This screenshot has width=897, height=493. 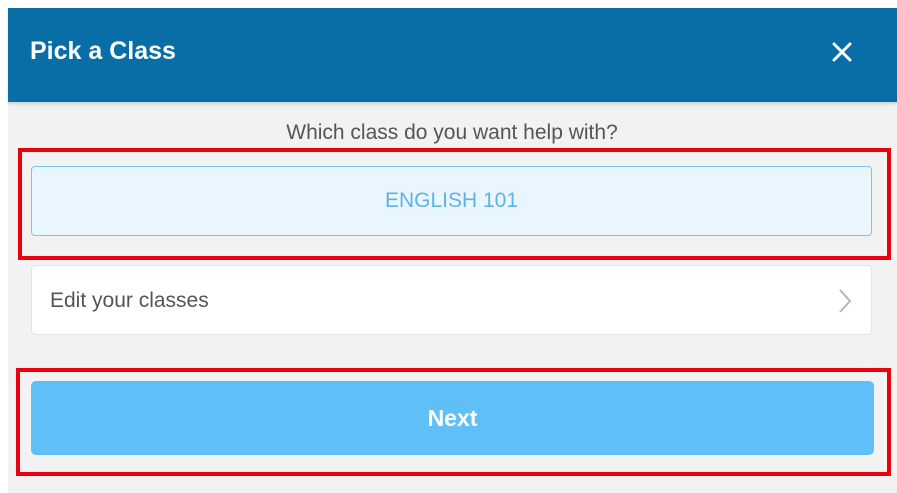 I want to click on chevron-right-icon, so click(x=845, y=301).